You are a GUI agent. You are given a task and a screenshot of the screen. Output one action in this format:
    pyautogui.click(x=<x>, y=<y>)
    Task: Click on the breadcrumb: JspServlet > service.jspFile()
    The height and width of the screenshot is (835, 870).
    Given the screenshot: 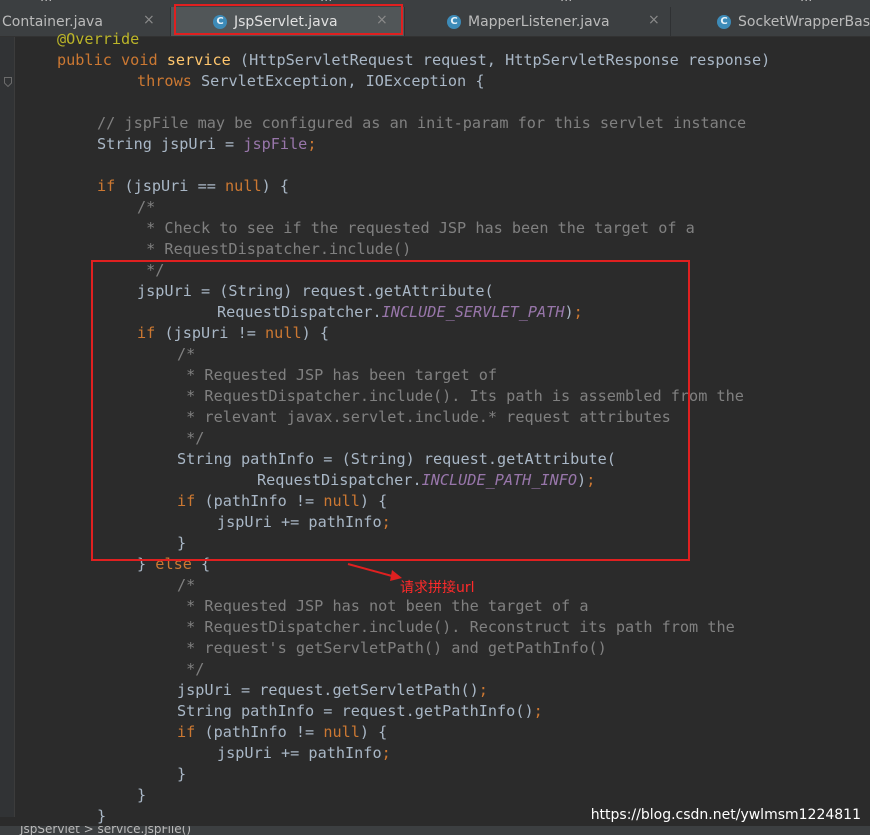 What is the action you would take?
    pyautogui.click(x=105, y=830)
    